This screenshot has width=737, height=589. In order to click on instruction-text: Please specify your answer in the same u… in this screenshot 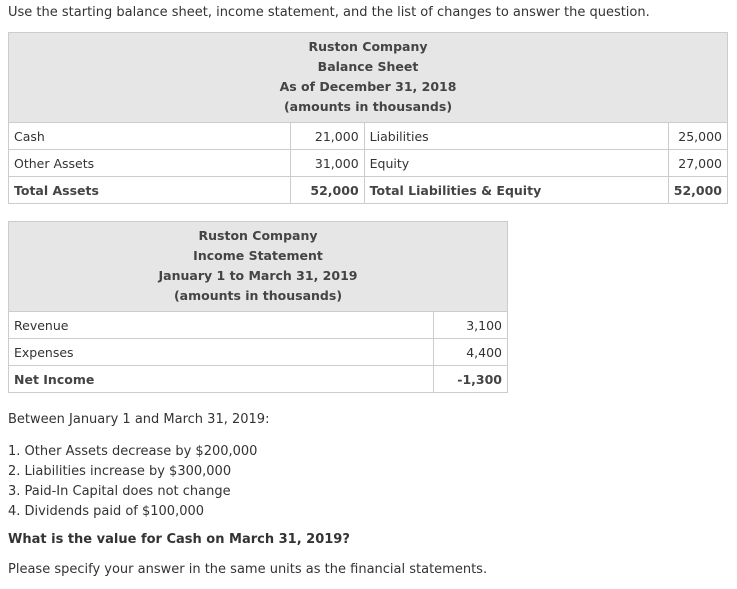, I will do `click(248, 569)`.